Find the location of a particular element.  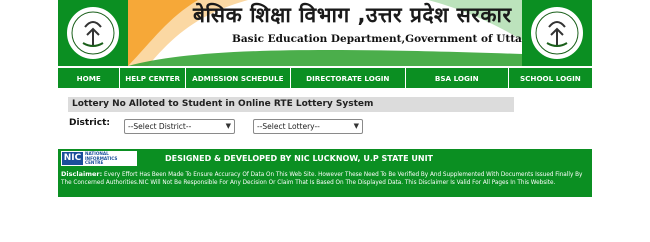

district-label: District: is located at coordinates (89, 123).